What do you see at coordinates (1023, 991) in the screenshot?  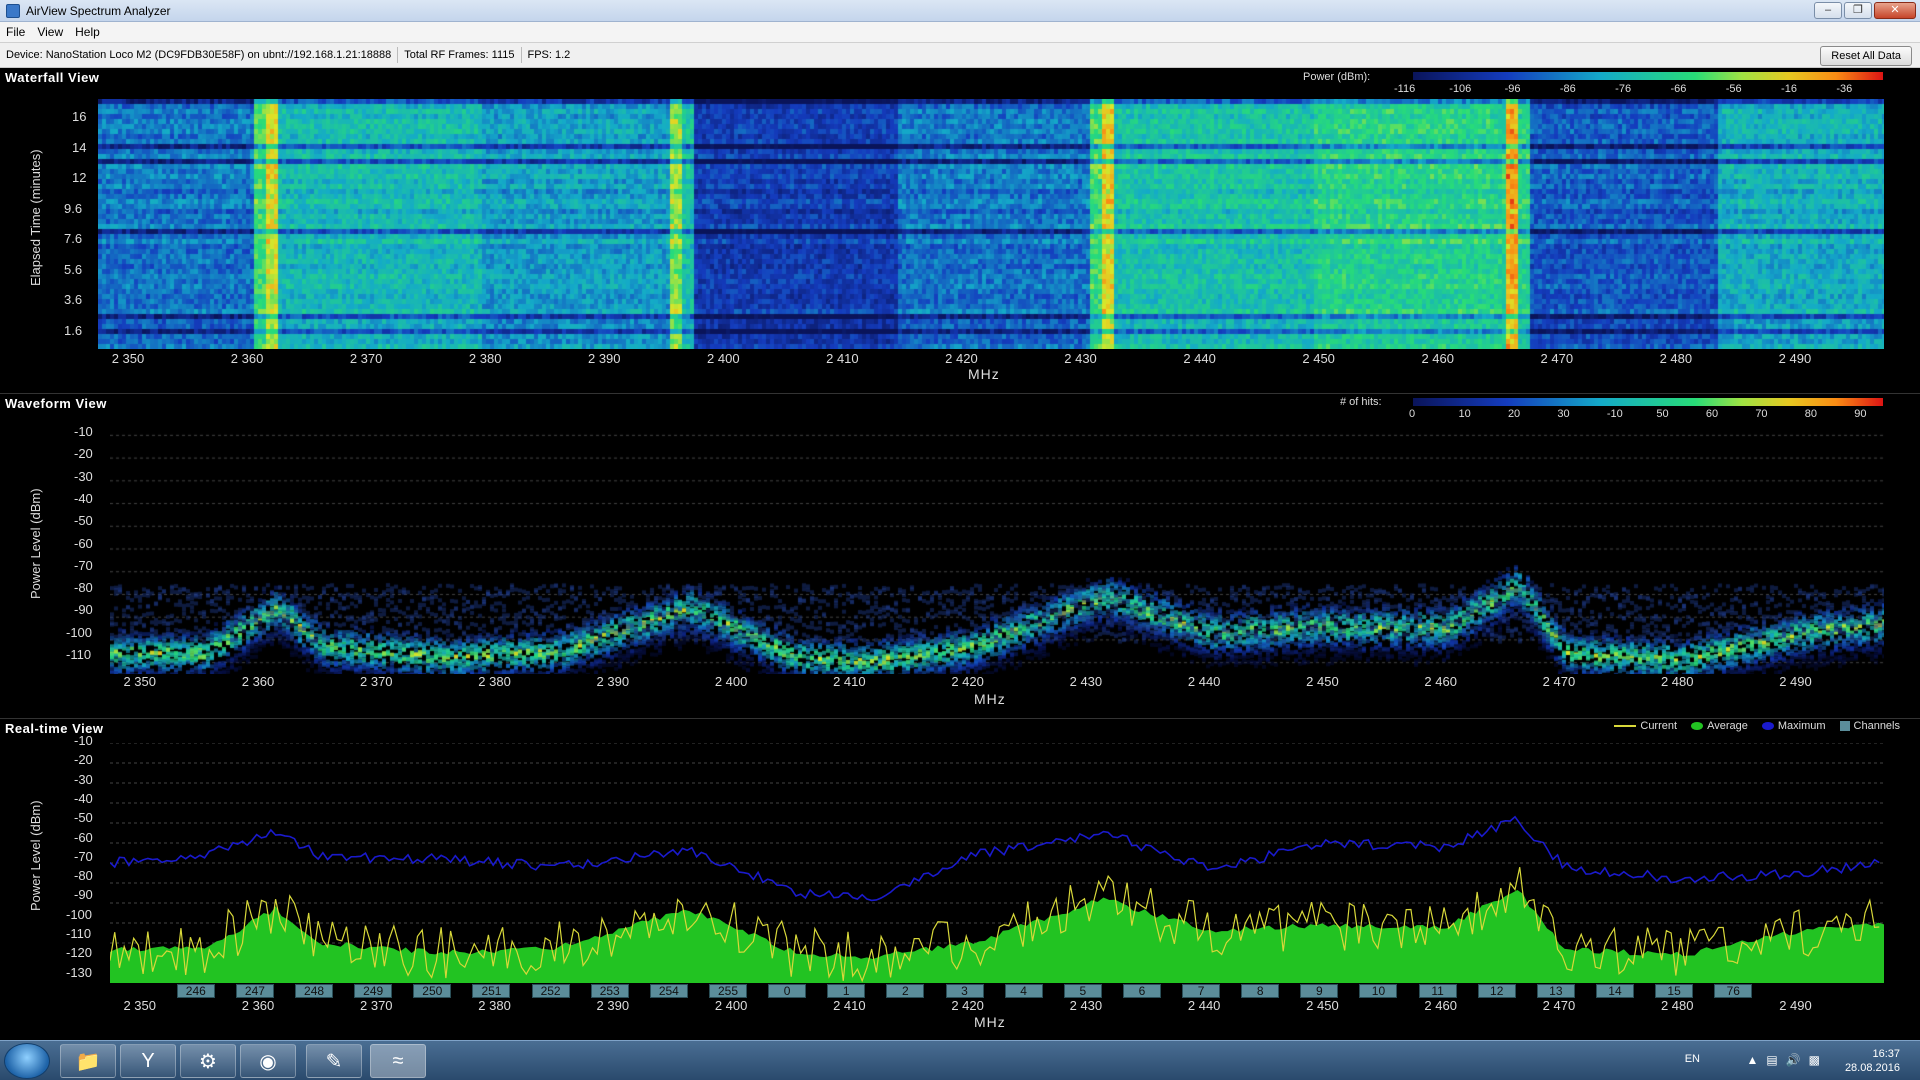 I see `channel-marker: 4` at bounding box center [1023, 991].